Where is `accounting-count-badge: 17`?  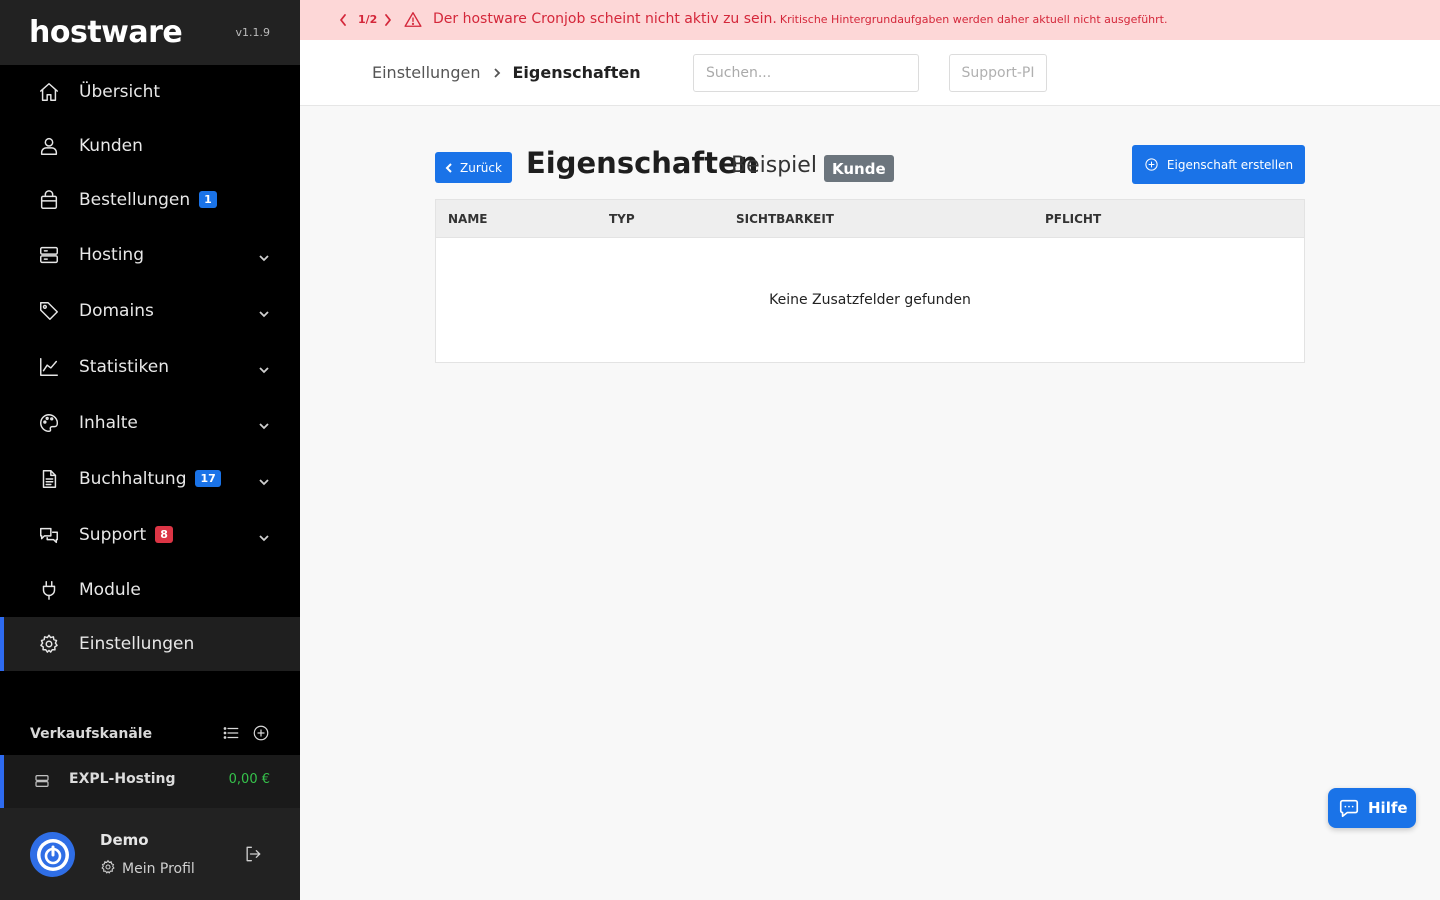 accounting-count-badge: 17 is located at coordinates (208, 478).